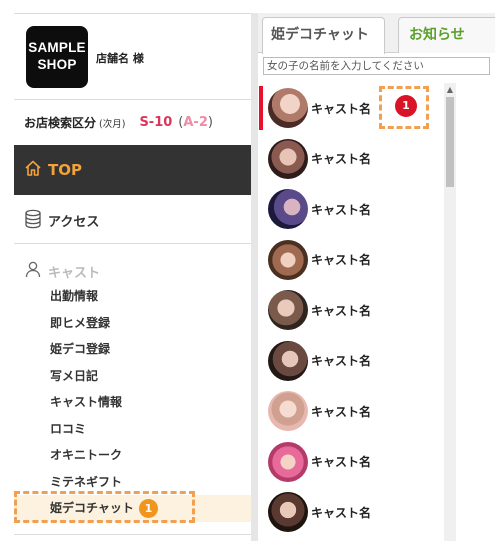 Image resolution: width=495 pixels, height=554 pixels. I want to click on cast-list-scrollbar: ▲, so click(450, 312).